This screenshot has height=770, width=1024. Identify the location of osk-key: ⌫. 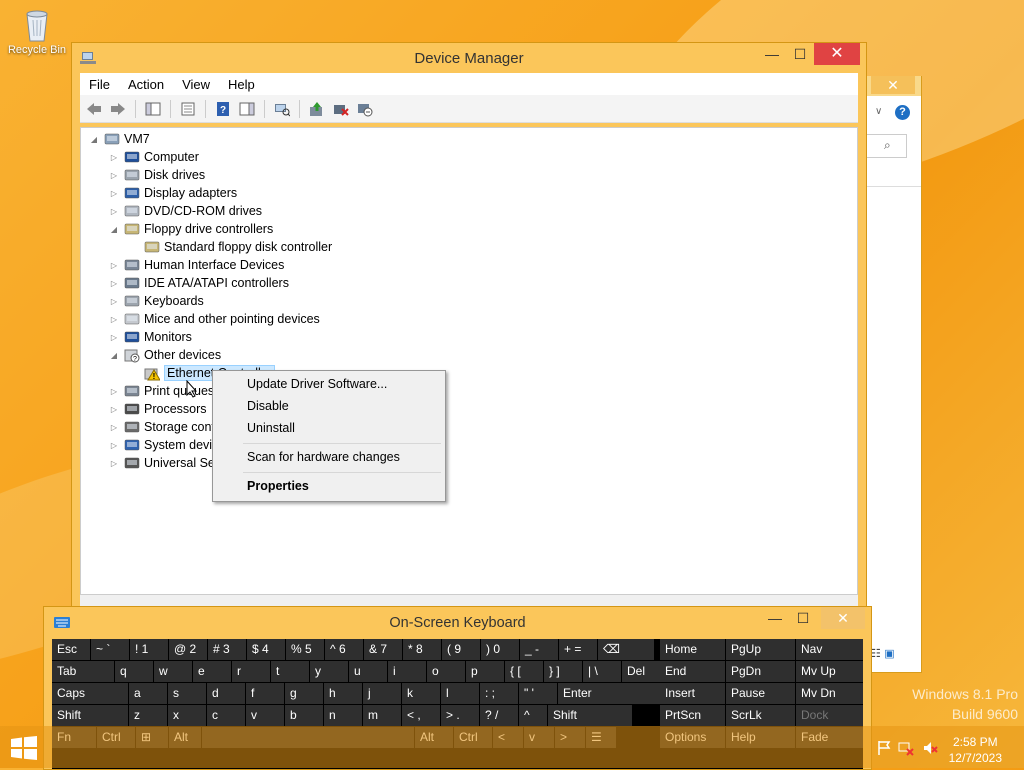
(626, 649).